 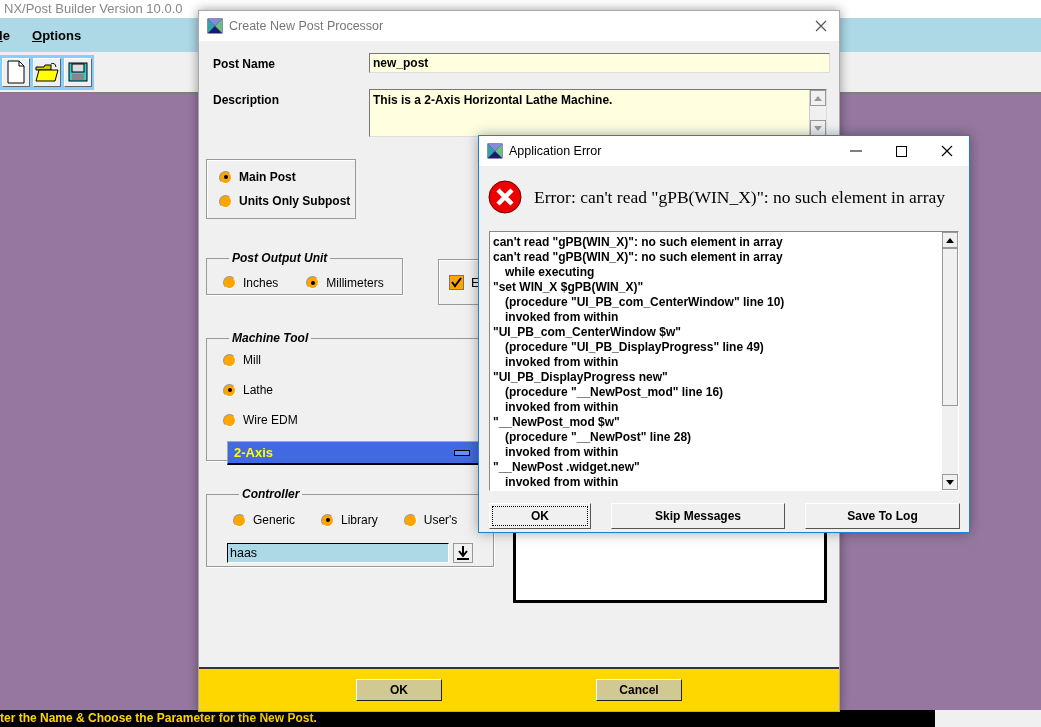 What do you see at coordinates (78, 72) in the screenshot?
I see `save-button` at bounding box center [78, 72].